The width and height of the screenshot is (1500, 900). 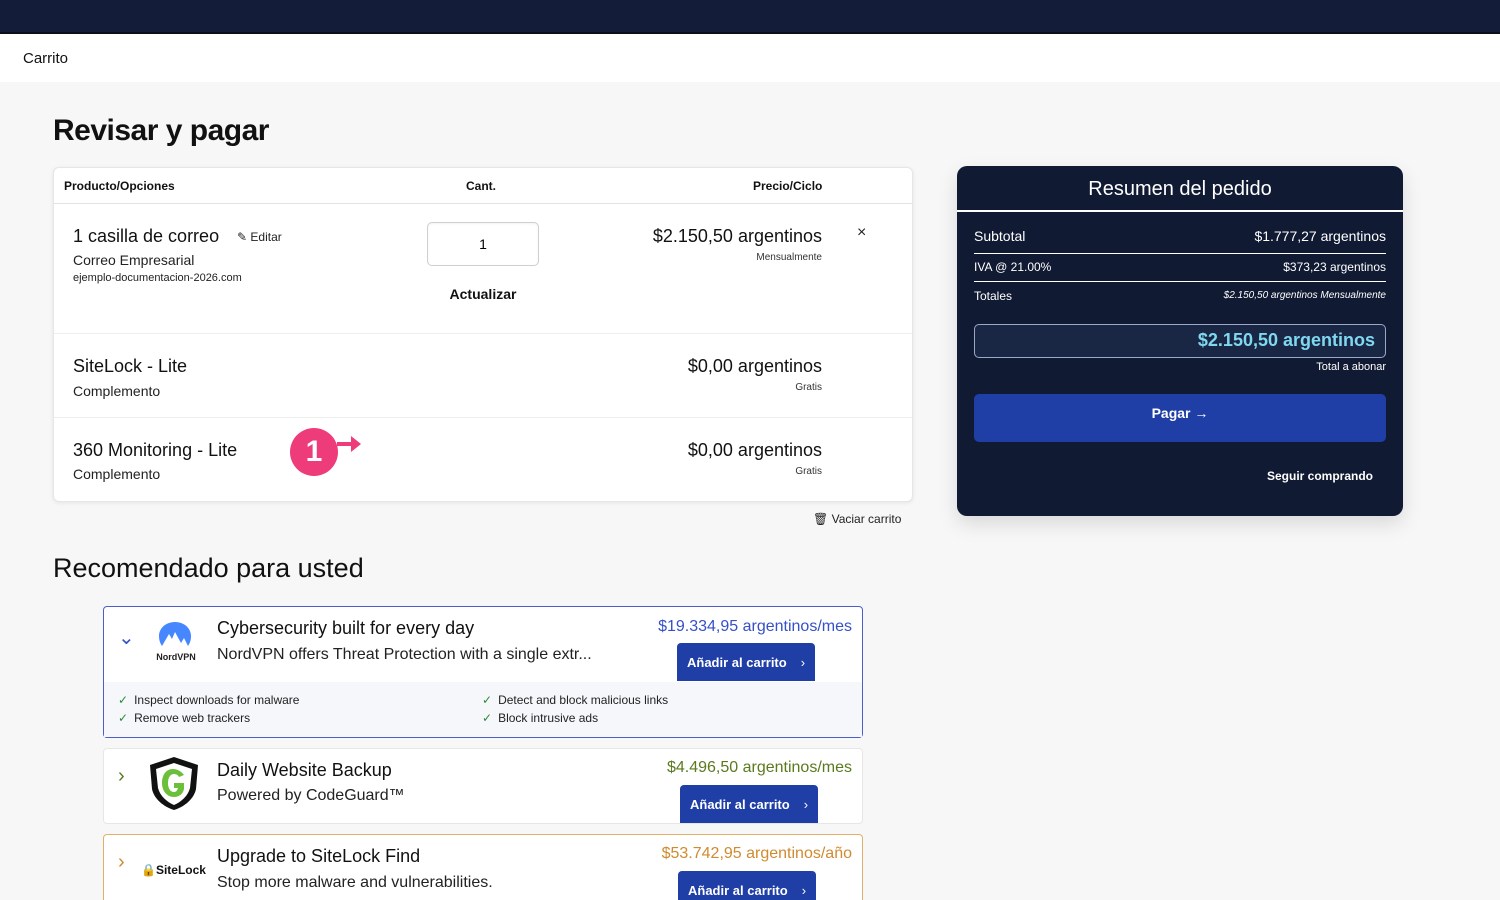 I want to click on remove-item-icon: ×, so click(x=861, y=233).